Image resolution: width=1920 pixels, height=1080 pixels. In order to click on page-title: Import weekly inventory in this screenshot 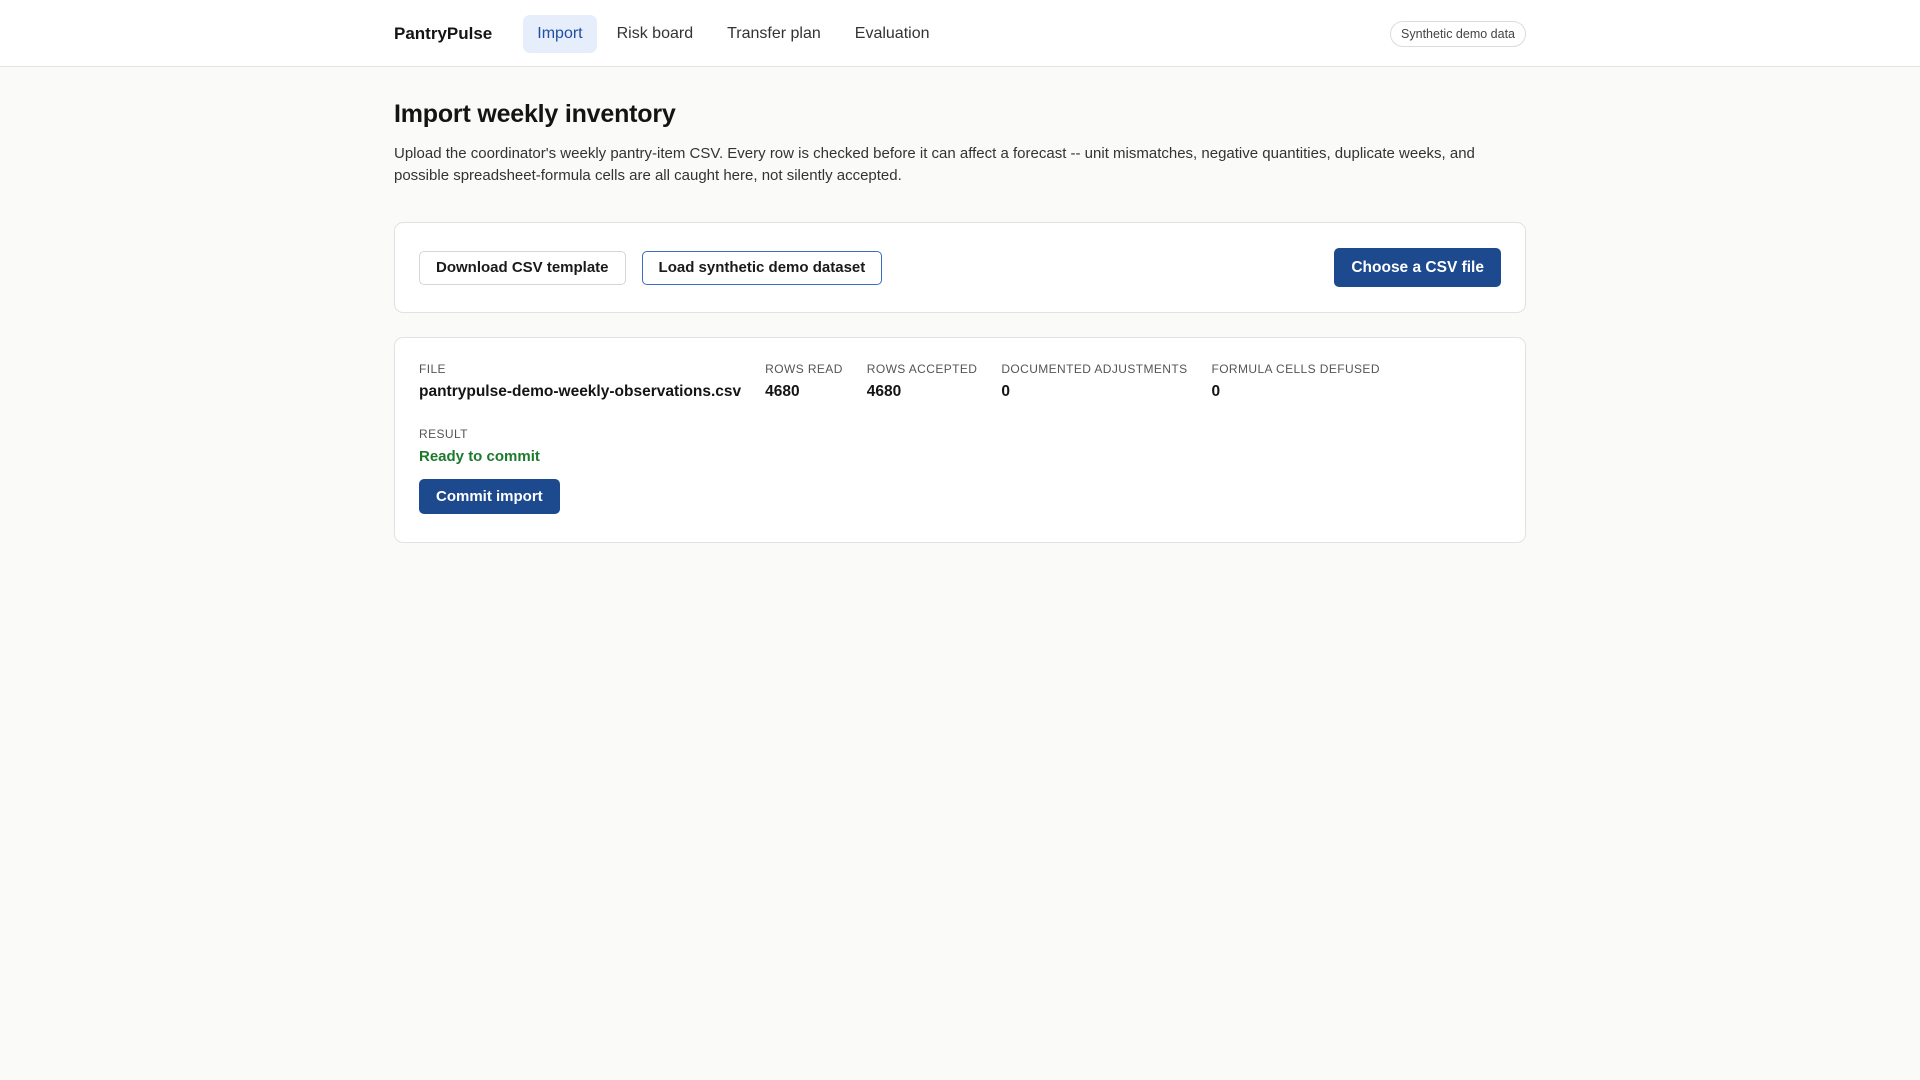, I will do `click(535, 114)`.